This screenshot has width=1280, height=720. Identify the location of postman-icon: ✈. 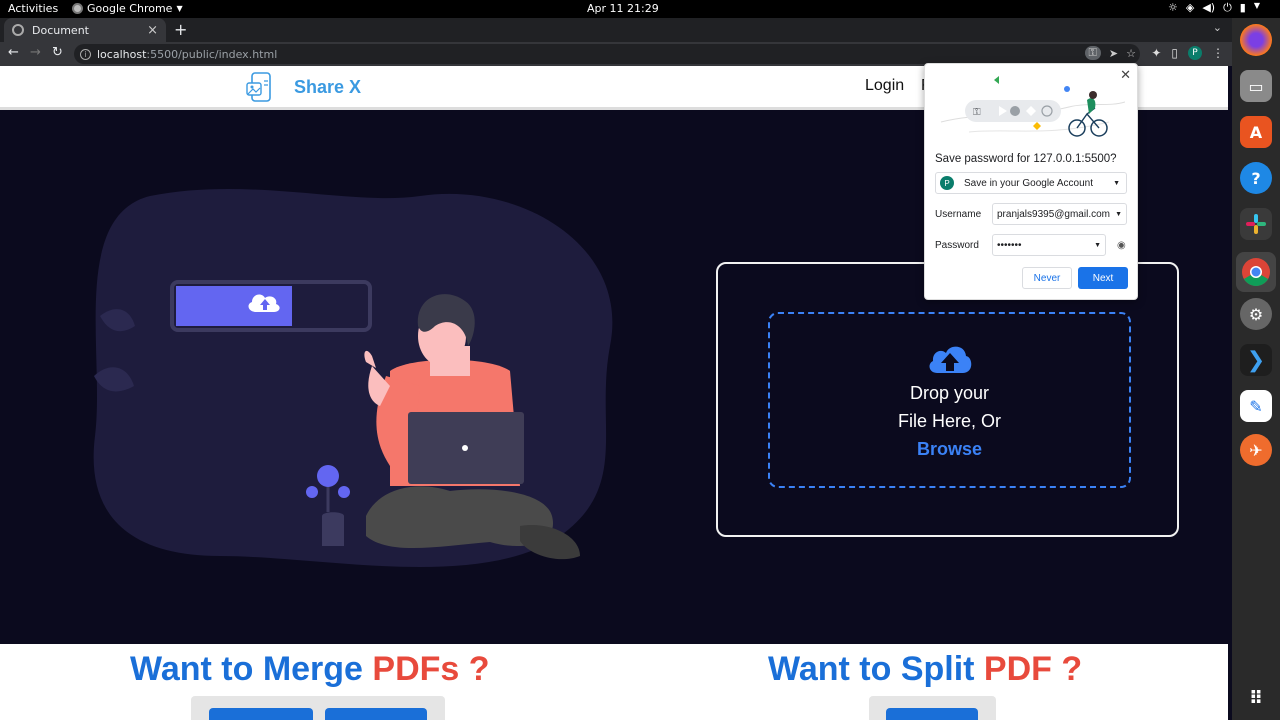
(1256, 450).